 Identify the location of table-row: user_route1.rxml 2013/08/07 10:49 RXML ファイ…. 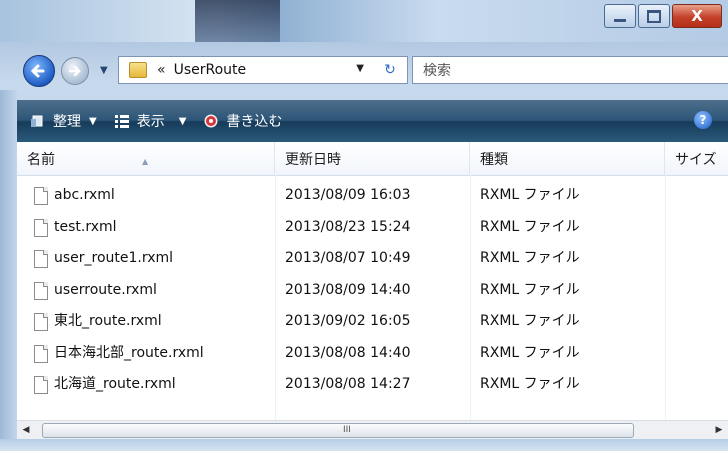
(372, 258).